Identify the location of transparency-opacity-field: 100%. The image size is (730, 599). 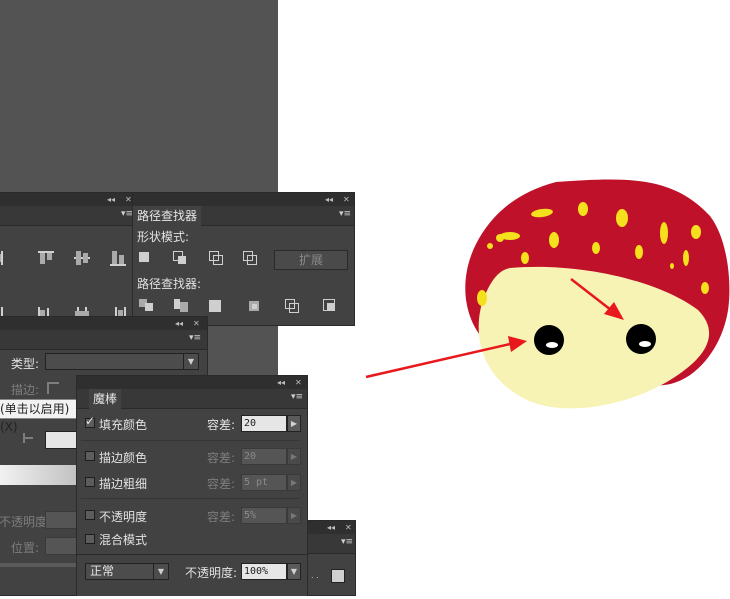
(264, 571).